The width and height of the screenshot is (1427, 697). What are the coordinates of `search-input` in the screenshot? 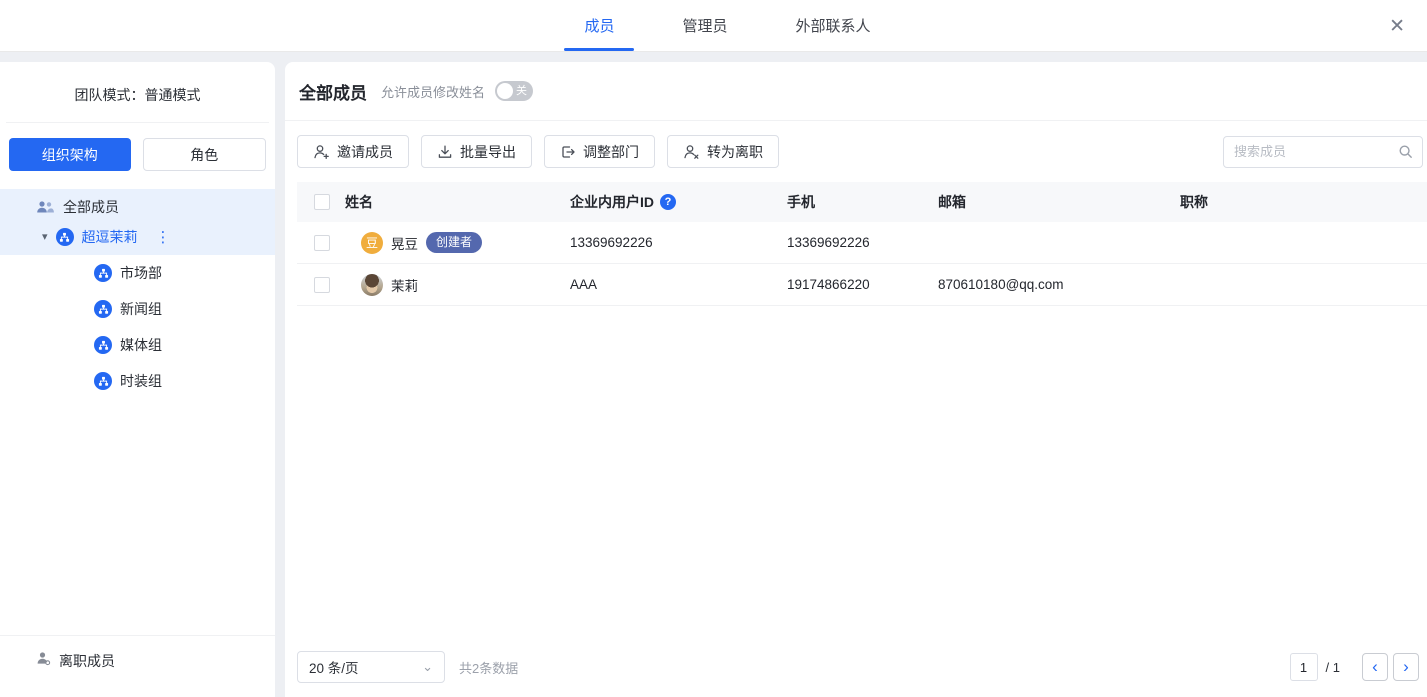 It's located at (1316, 151).